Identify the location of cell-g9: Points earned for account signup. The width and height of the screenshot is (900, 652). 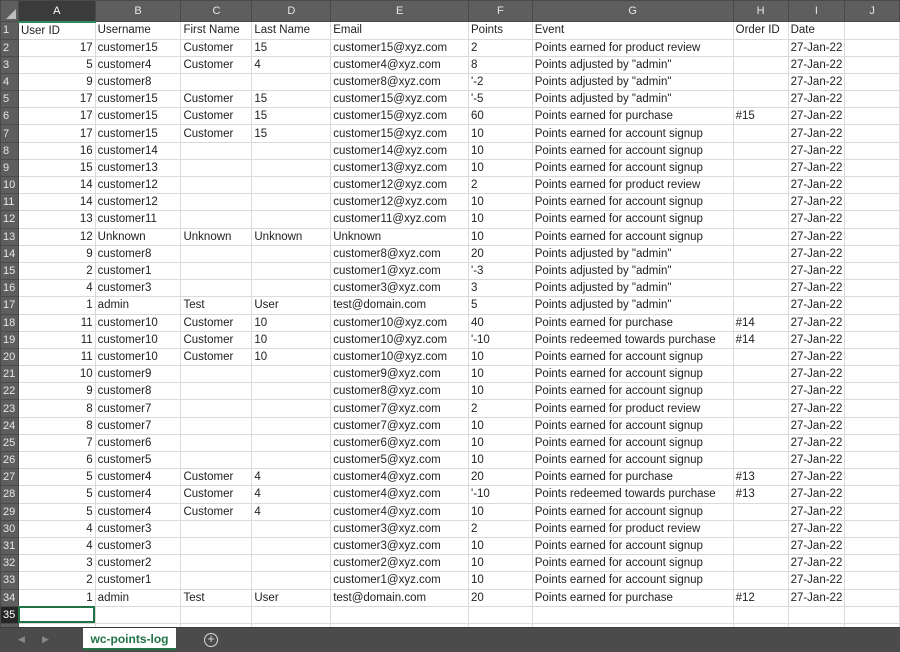
(632, 168).